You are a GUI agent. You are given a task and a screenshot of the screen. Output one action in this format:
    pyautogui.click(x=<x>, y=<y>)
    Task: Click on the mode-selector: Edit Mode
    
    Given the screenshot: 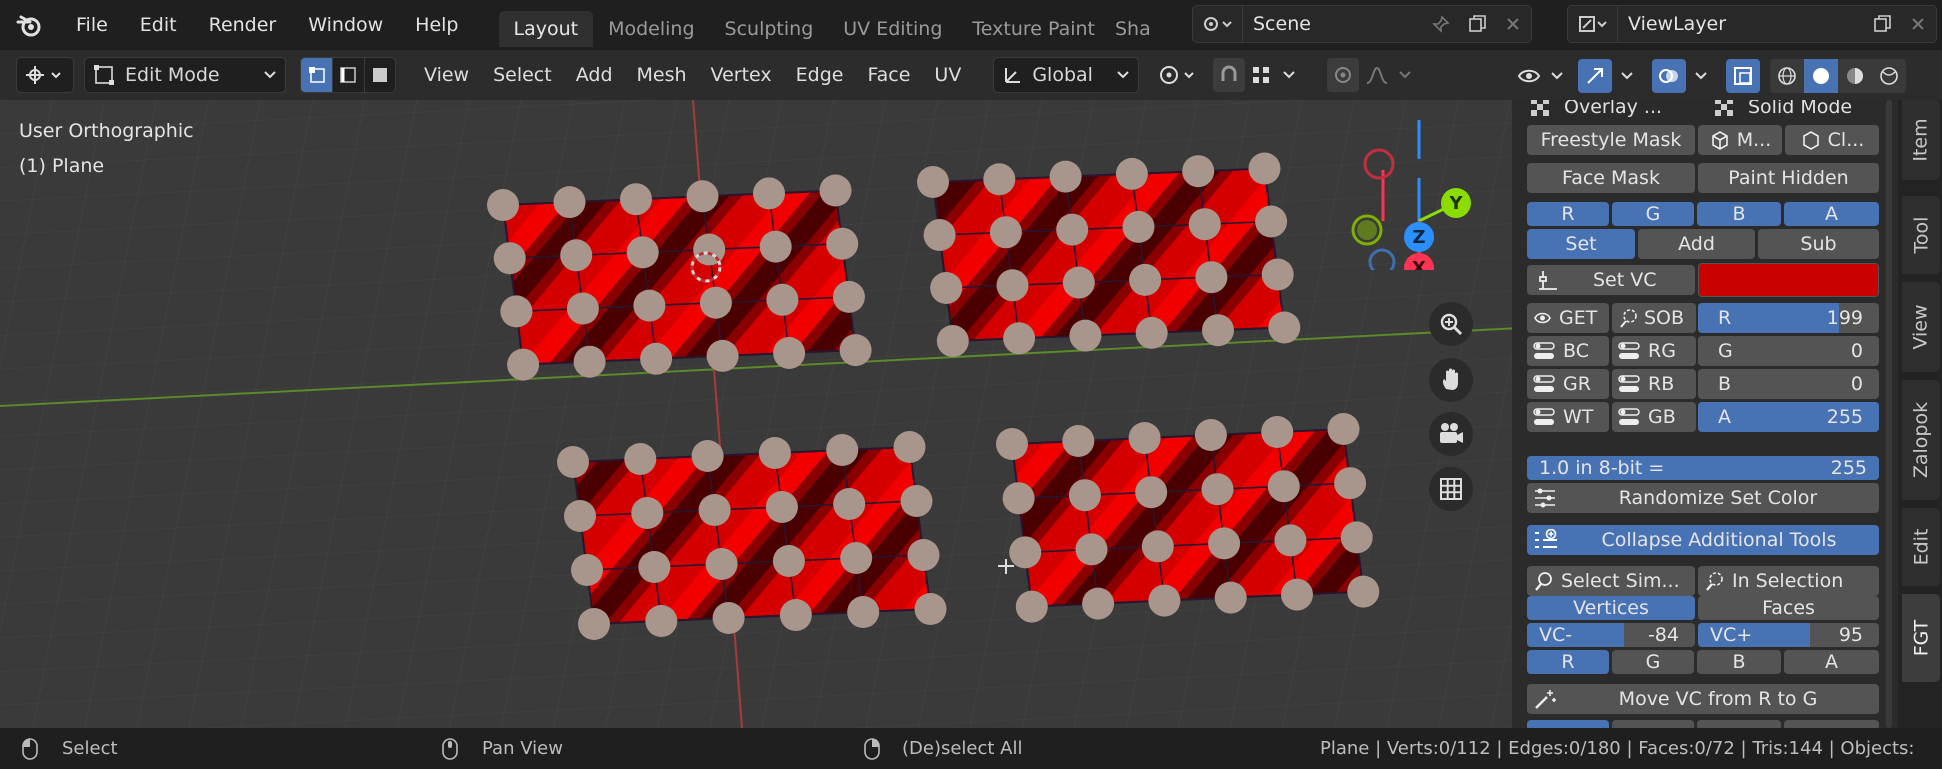 What is the action you would take?
    pyautogui.click(x=185, y=75)
    